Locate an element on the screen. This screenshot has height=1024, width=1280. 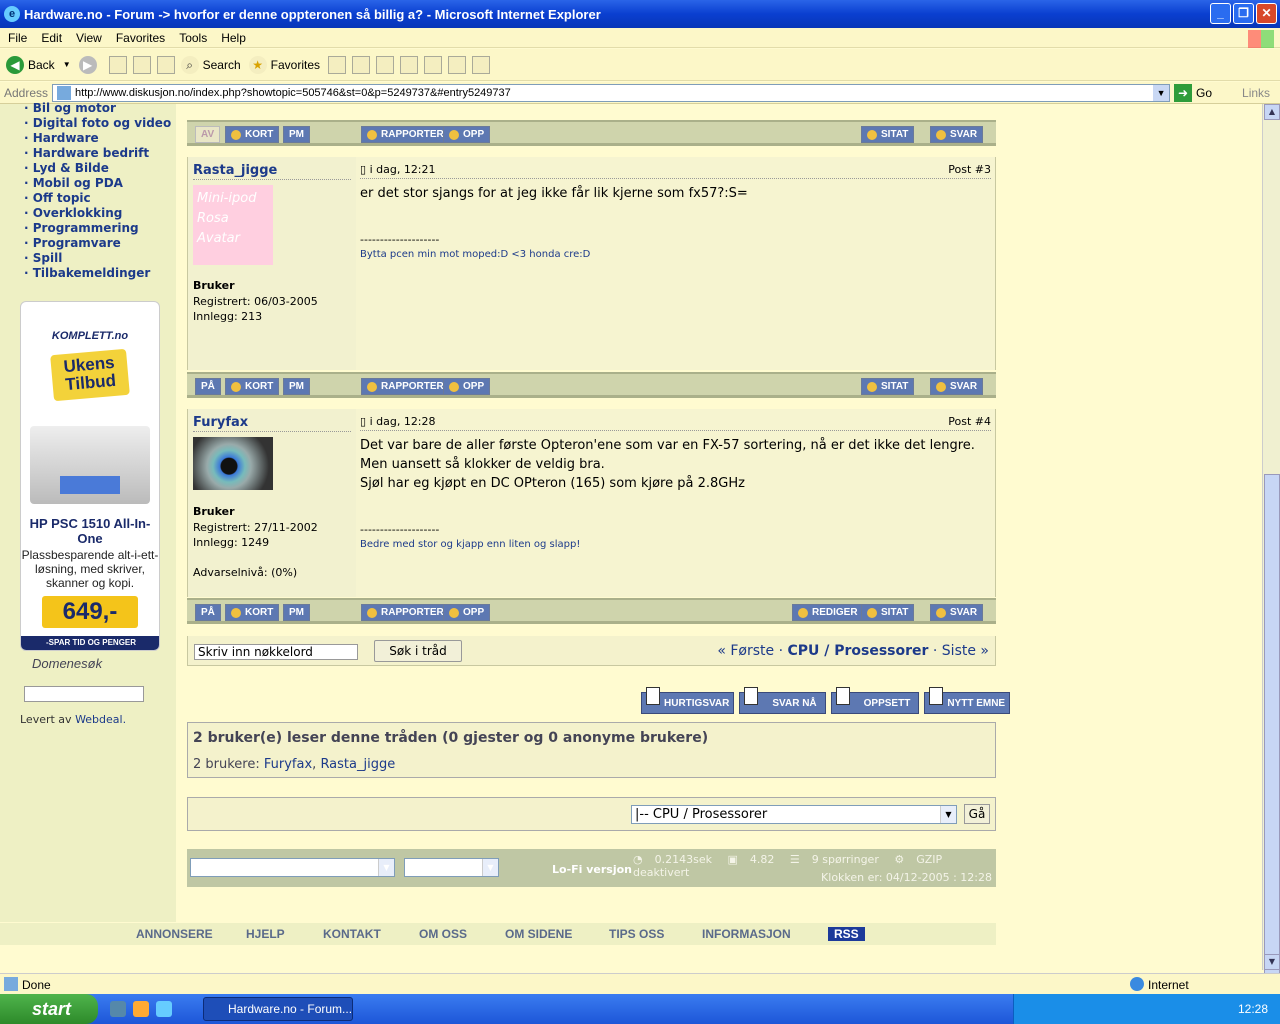
svar-na-button: SVAR NÅ is located at coordinates (782, 700).